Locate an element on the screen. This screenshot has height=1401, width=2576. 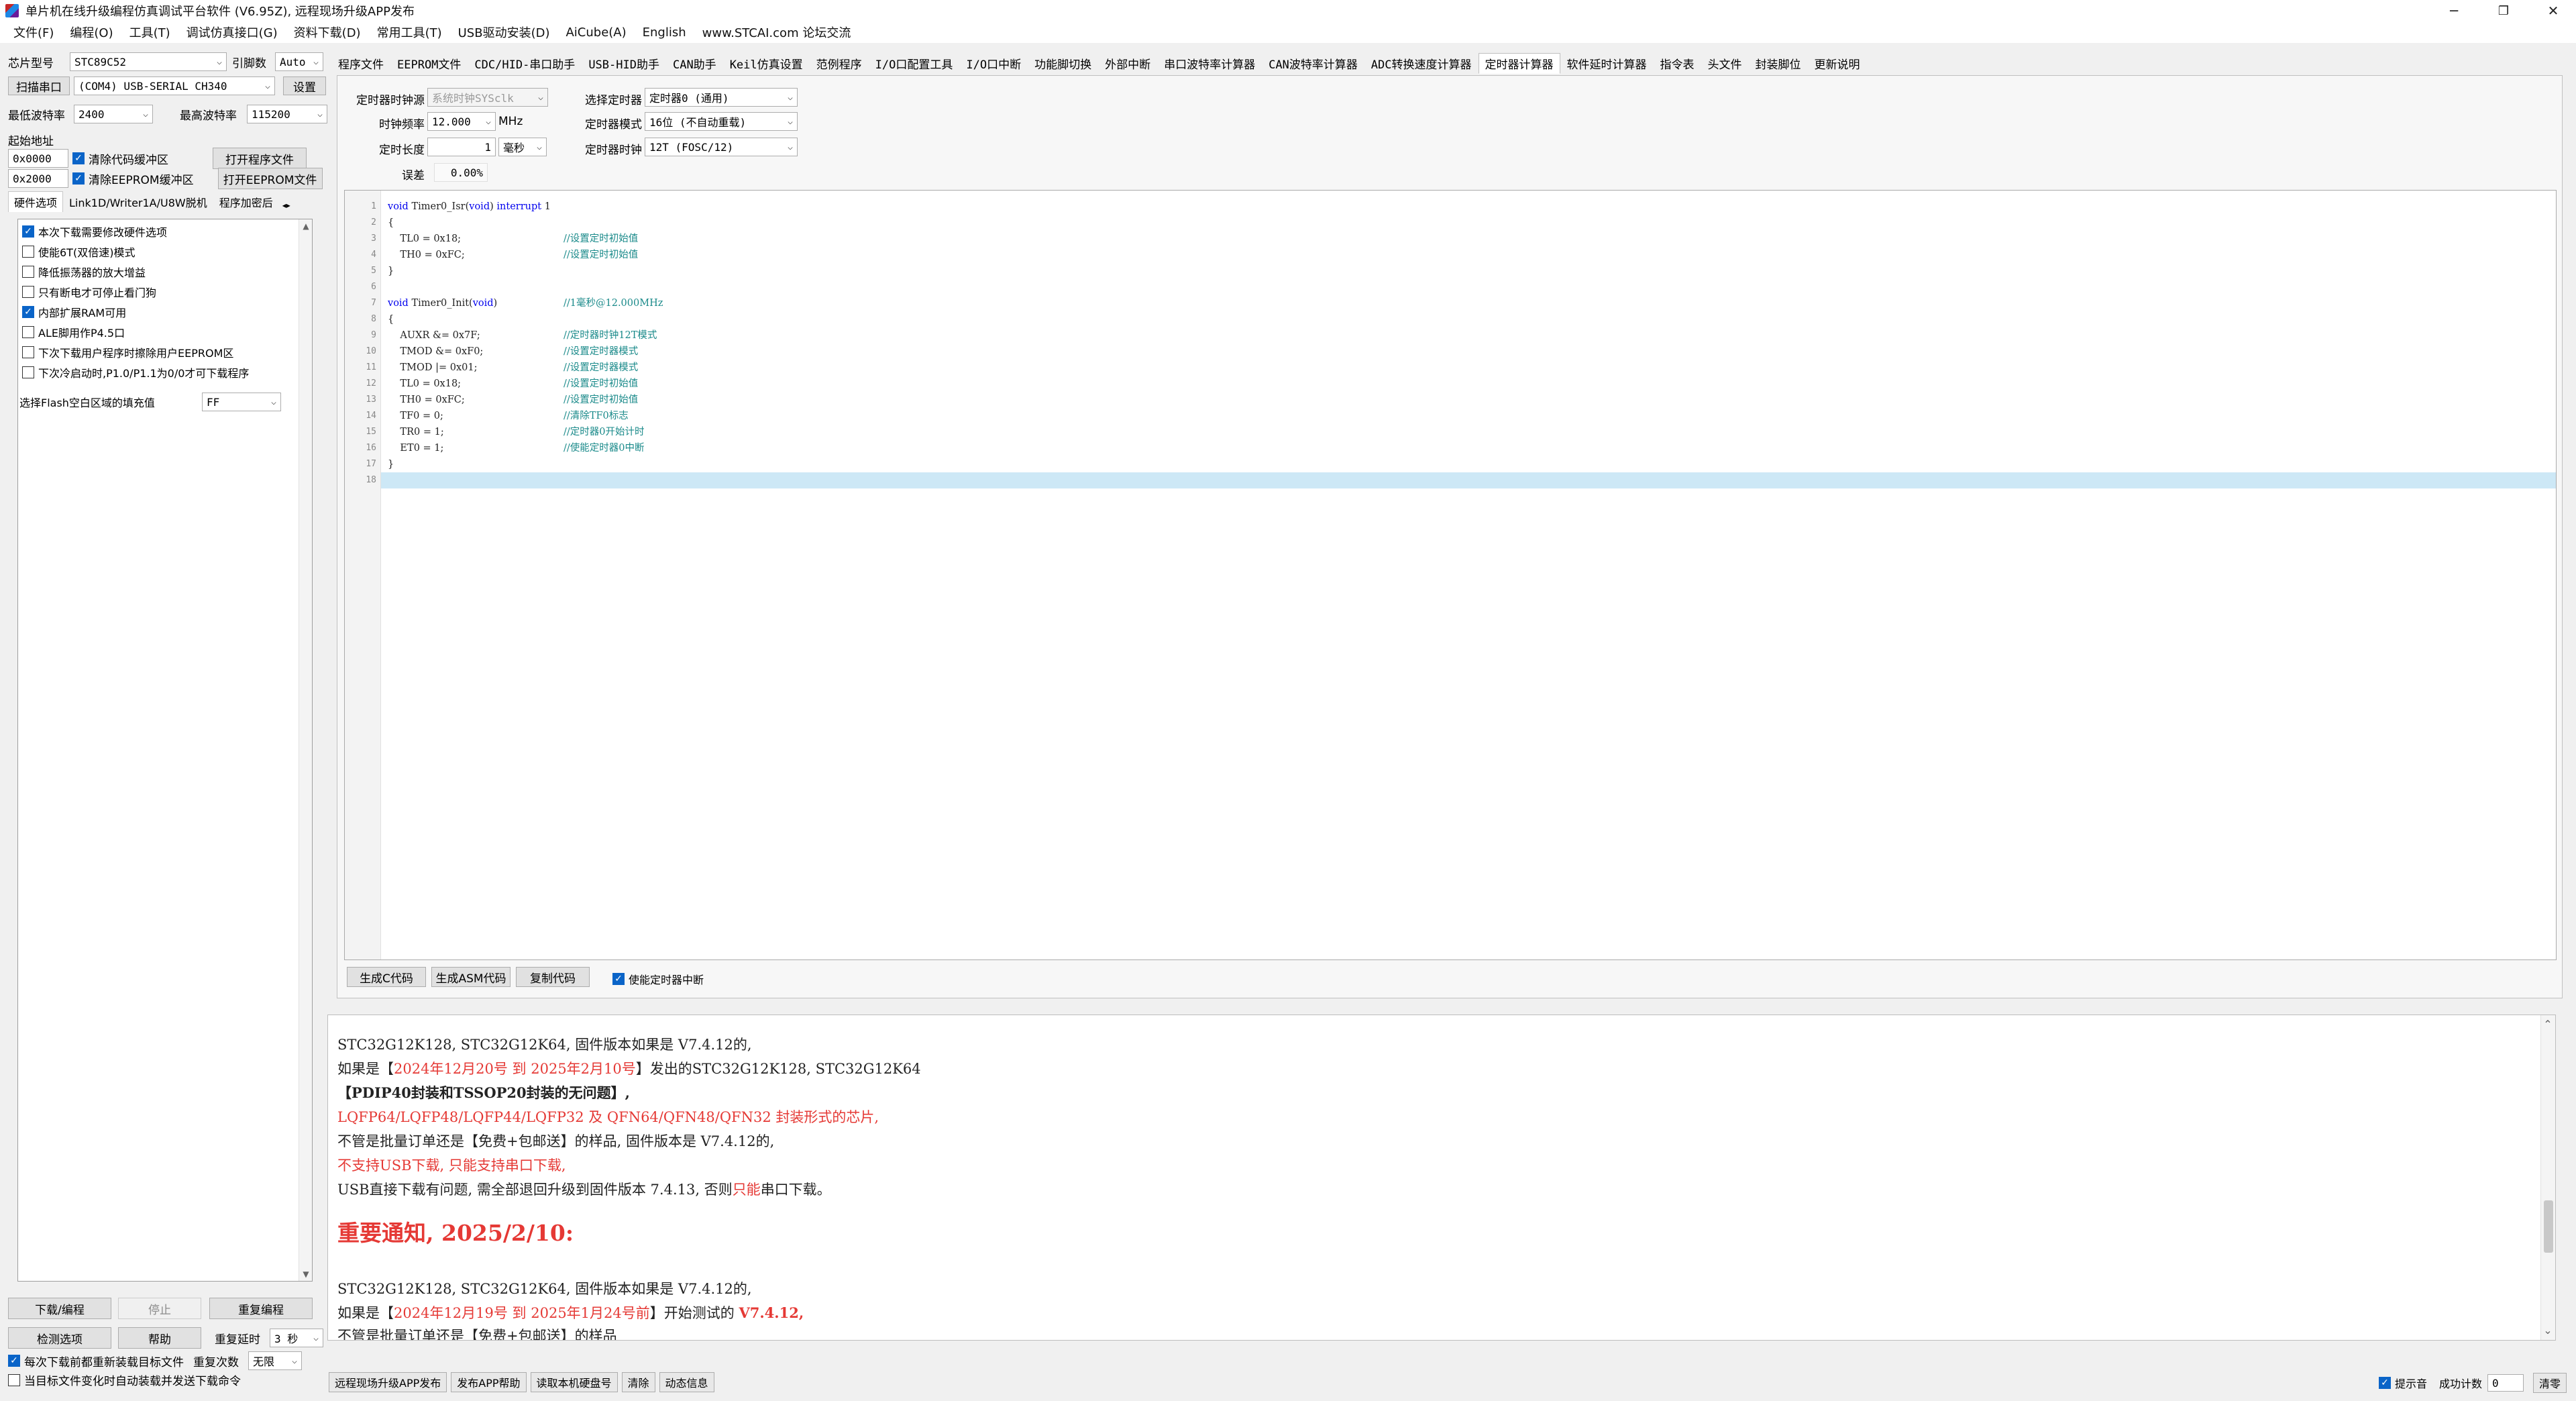
length-input: 1 is located at coordinates (461, 147).